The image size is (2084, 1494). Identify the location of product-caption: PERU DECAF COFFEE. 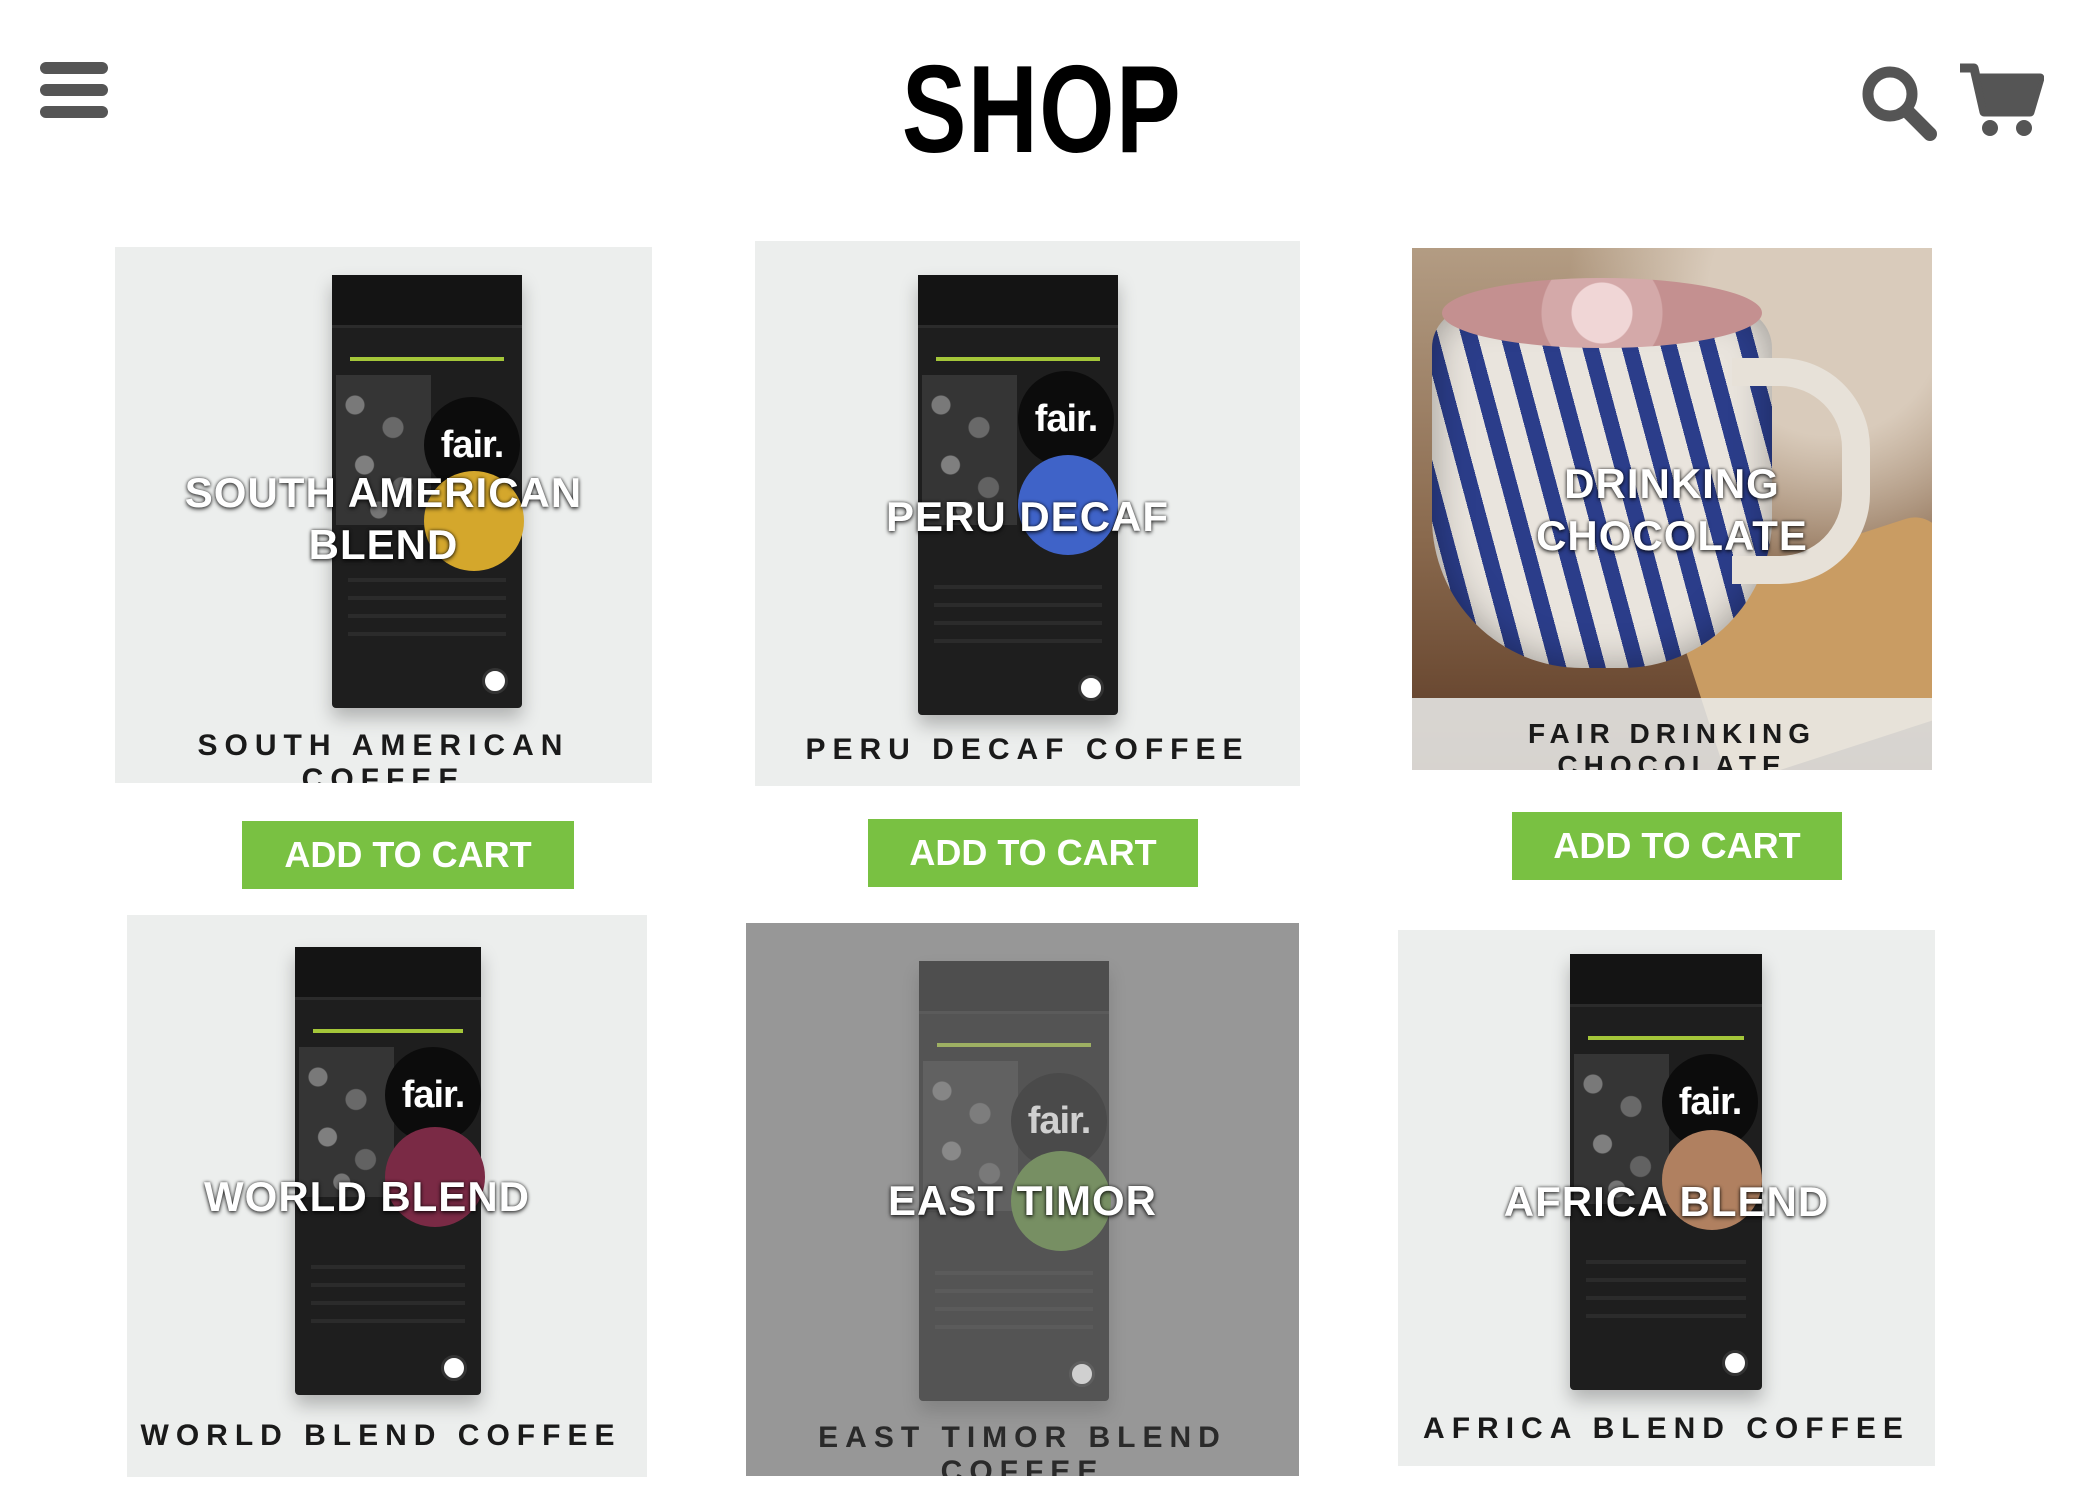
(1027, 749).